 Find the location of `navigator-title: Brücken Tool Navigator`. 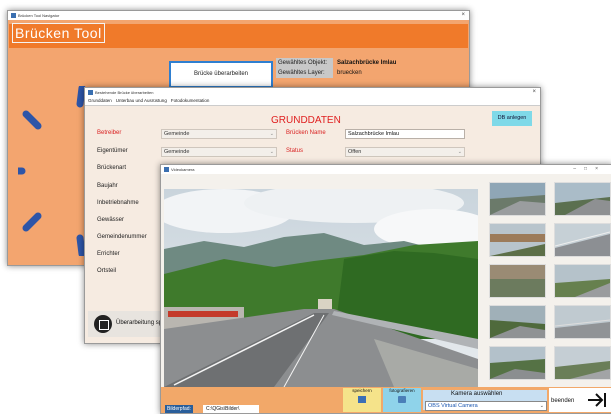

navigator-title: Brücken Tool Navigator is located at coordinates (39, 15).